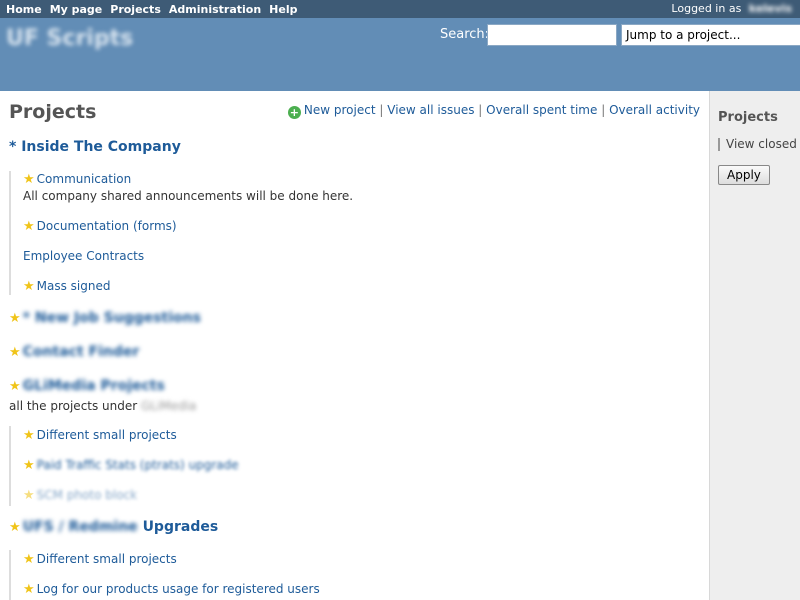 The width and height of the screenshot is (800, 600). Describe the element at coordinates (465, 34) in the screenshot. I see `search-label: Search:` at that location.